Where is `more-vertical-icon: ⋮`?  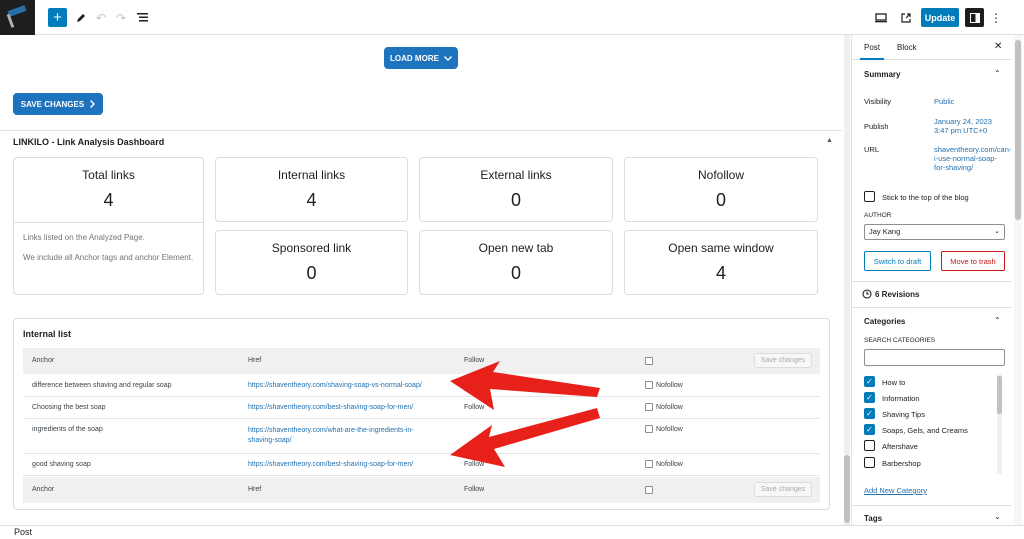 more-vertical-icon: ⋮ is located at coordinates (996, 17).